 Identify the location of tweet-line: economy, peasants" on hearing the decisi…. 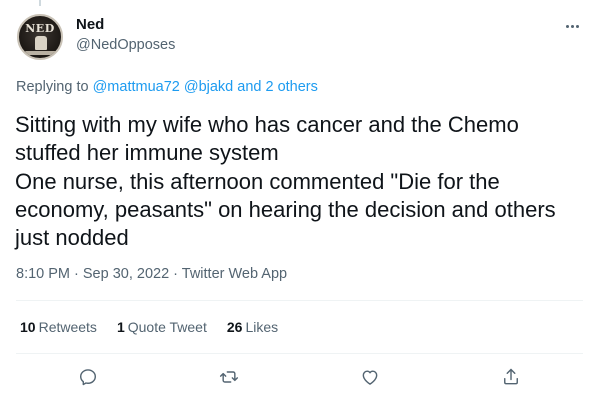
(285, 209).